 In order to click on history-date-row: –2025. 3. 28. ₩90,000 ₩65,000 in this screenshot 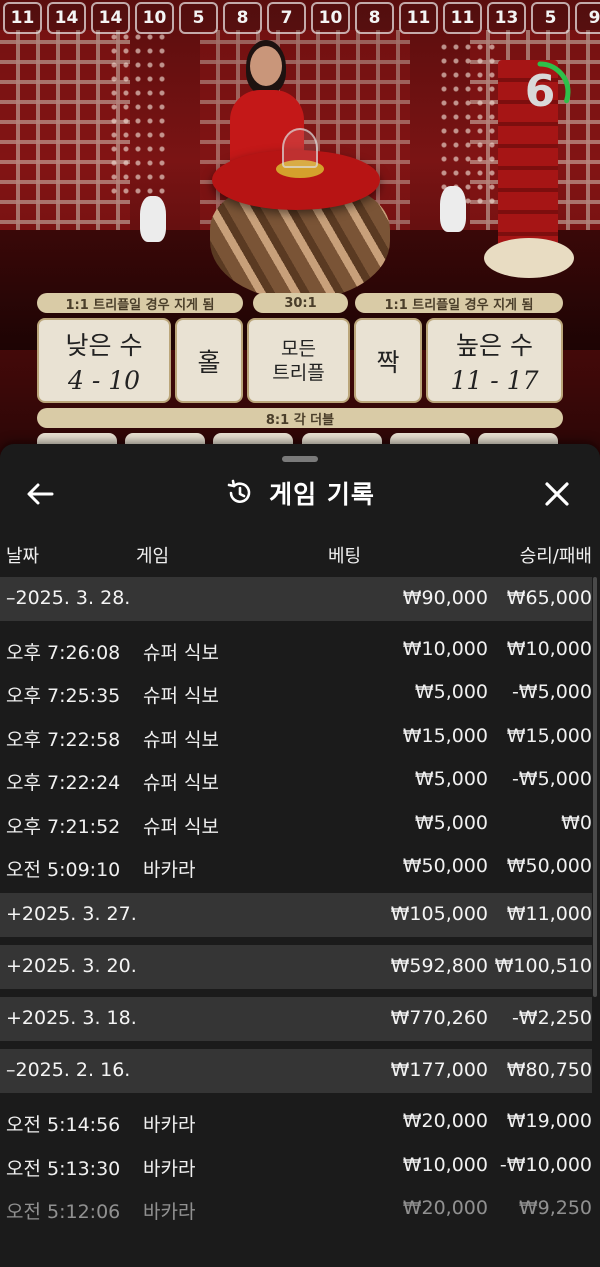, I will do `click(296, 599)`.